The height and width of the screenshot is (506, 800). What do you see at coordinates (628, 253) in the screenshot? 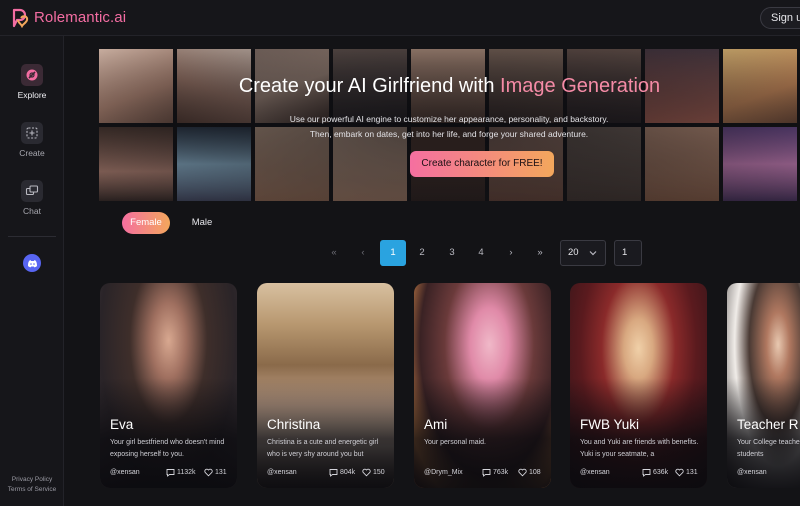
I see `page-jump-input: 1` at bounding box center [628, 253].